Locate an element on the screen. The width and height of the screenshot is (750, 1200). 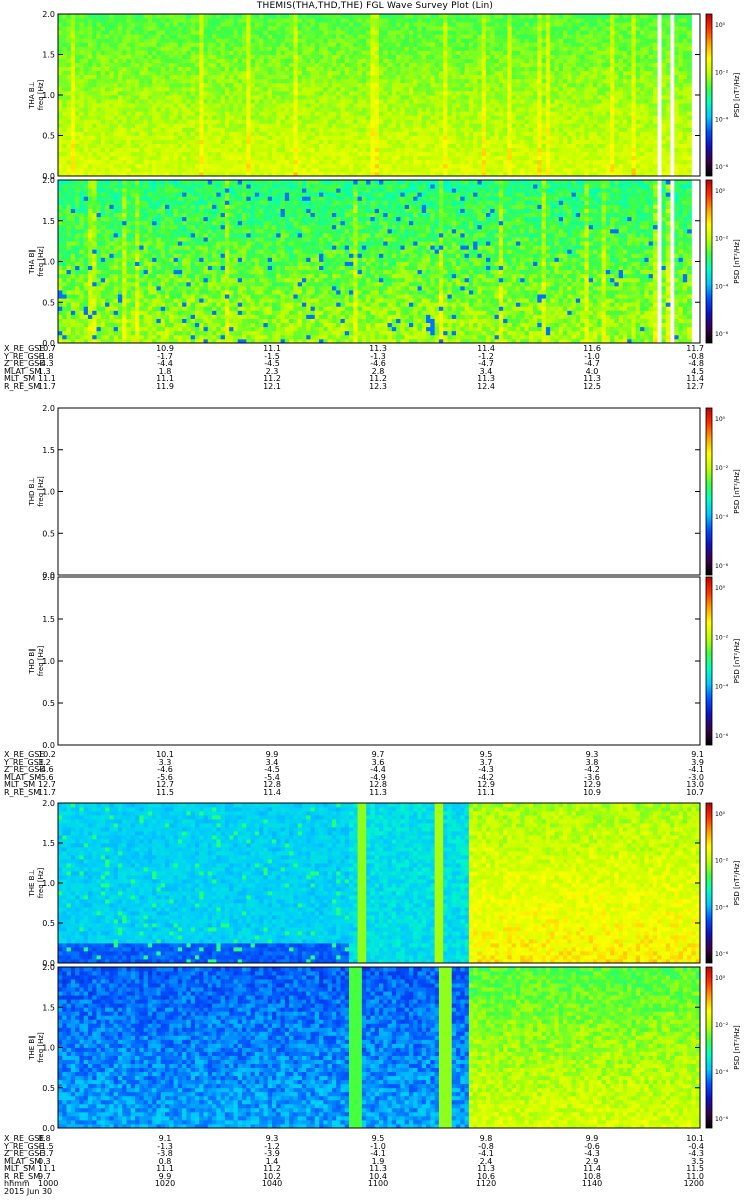
panel-label: THA B⊥ is located at coordinates (32, 95).